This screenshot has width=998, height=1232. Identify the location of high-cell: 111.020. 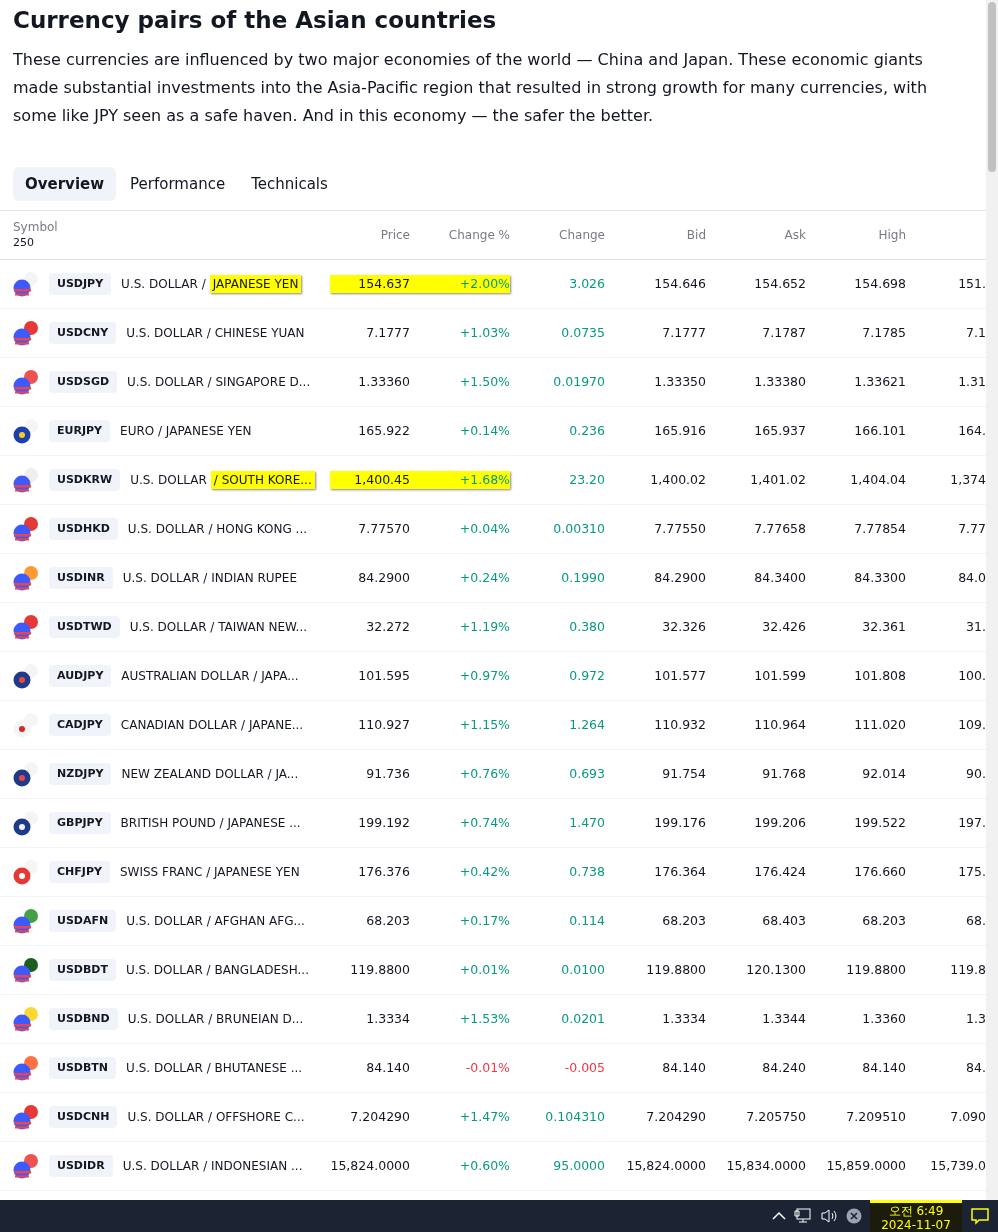
(880, 724).